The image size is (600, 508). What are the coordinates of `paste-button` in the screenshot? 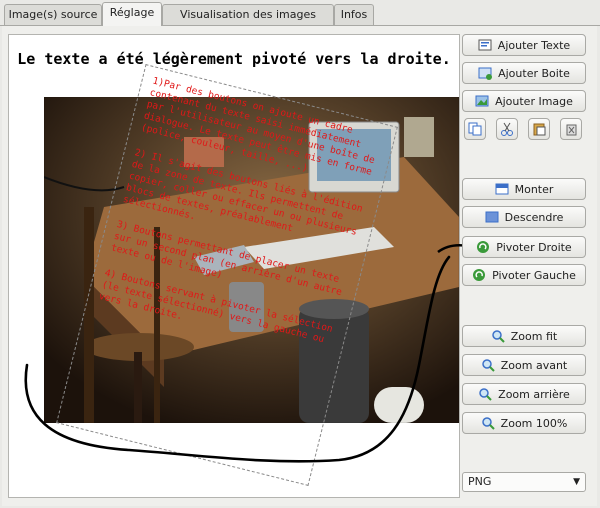 It's located at (539, 129).